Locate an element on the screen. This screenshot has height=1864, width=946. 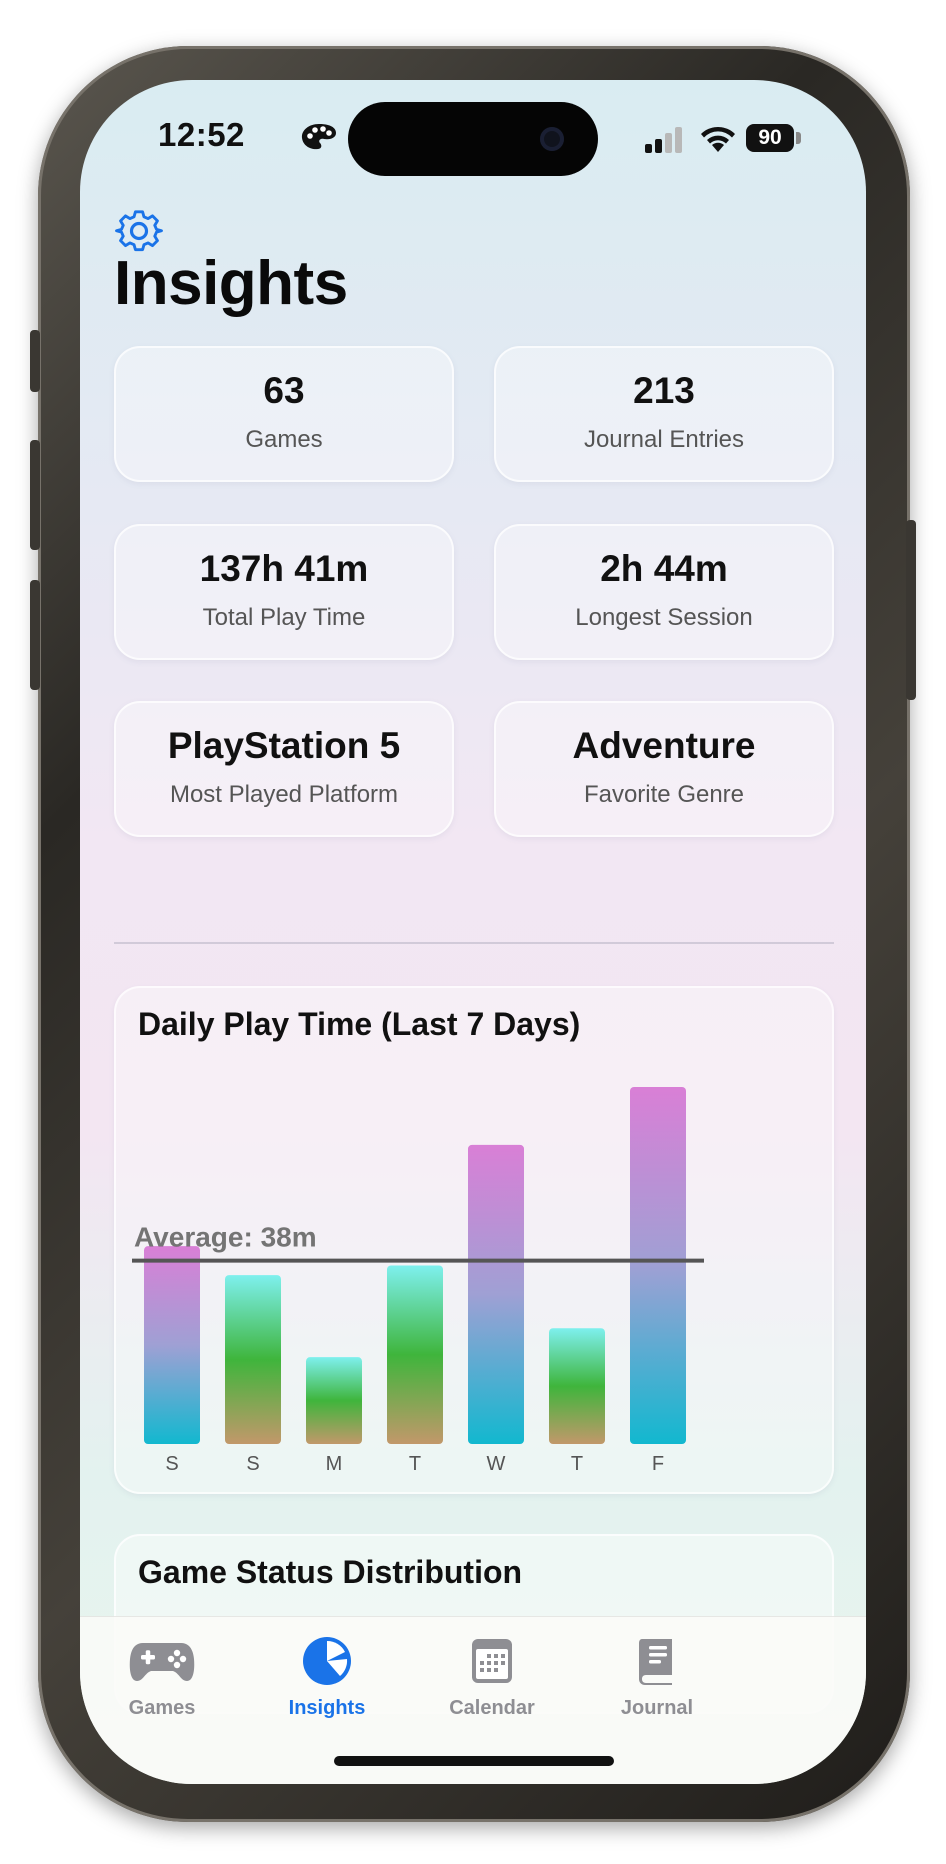
stat-label: Total Play Time is located at coordinates (284, 617).